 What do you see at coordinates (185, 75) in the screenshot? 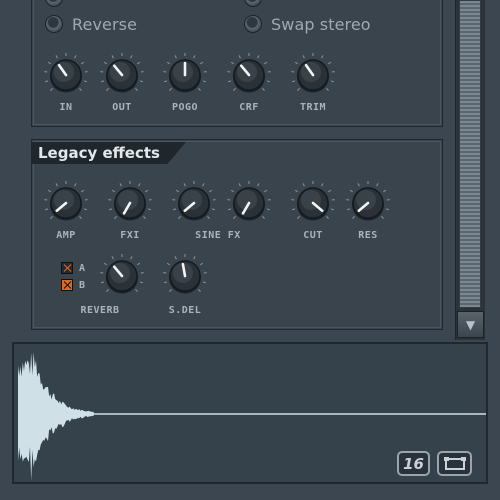
I see `pogo-knob` at bounding box center [185, 75].